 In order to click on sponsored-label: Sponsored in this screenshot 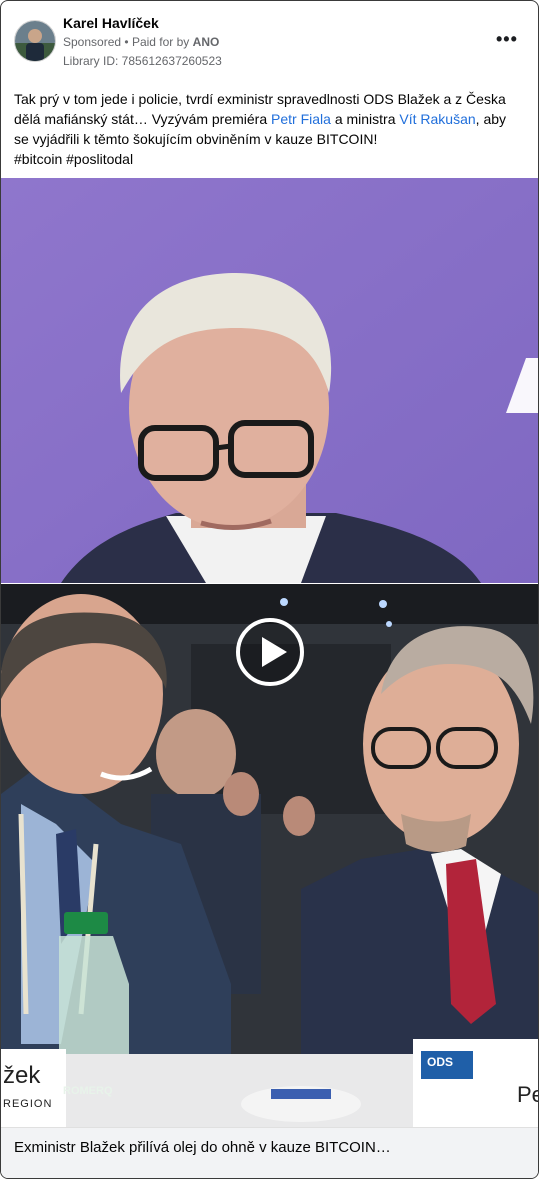, I will do `click(92, 42)`.